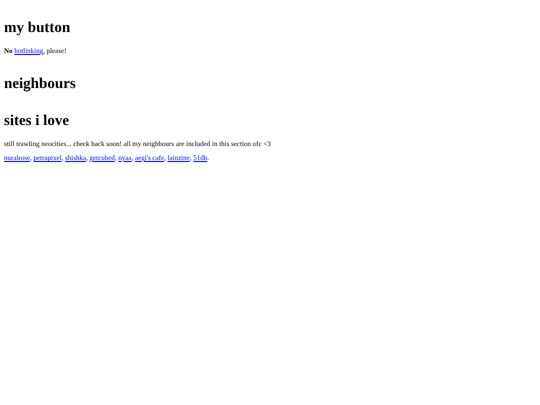 Image resolution: width=540 pixels, height=405 pixels. What do you see at coordinates (40, 84) in the screenshot?
I see `section-heading: neighbours` at bounding box center [40, 84].